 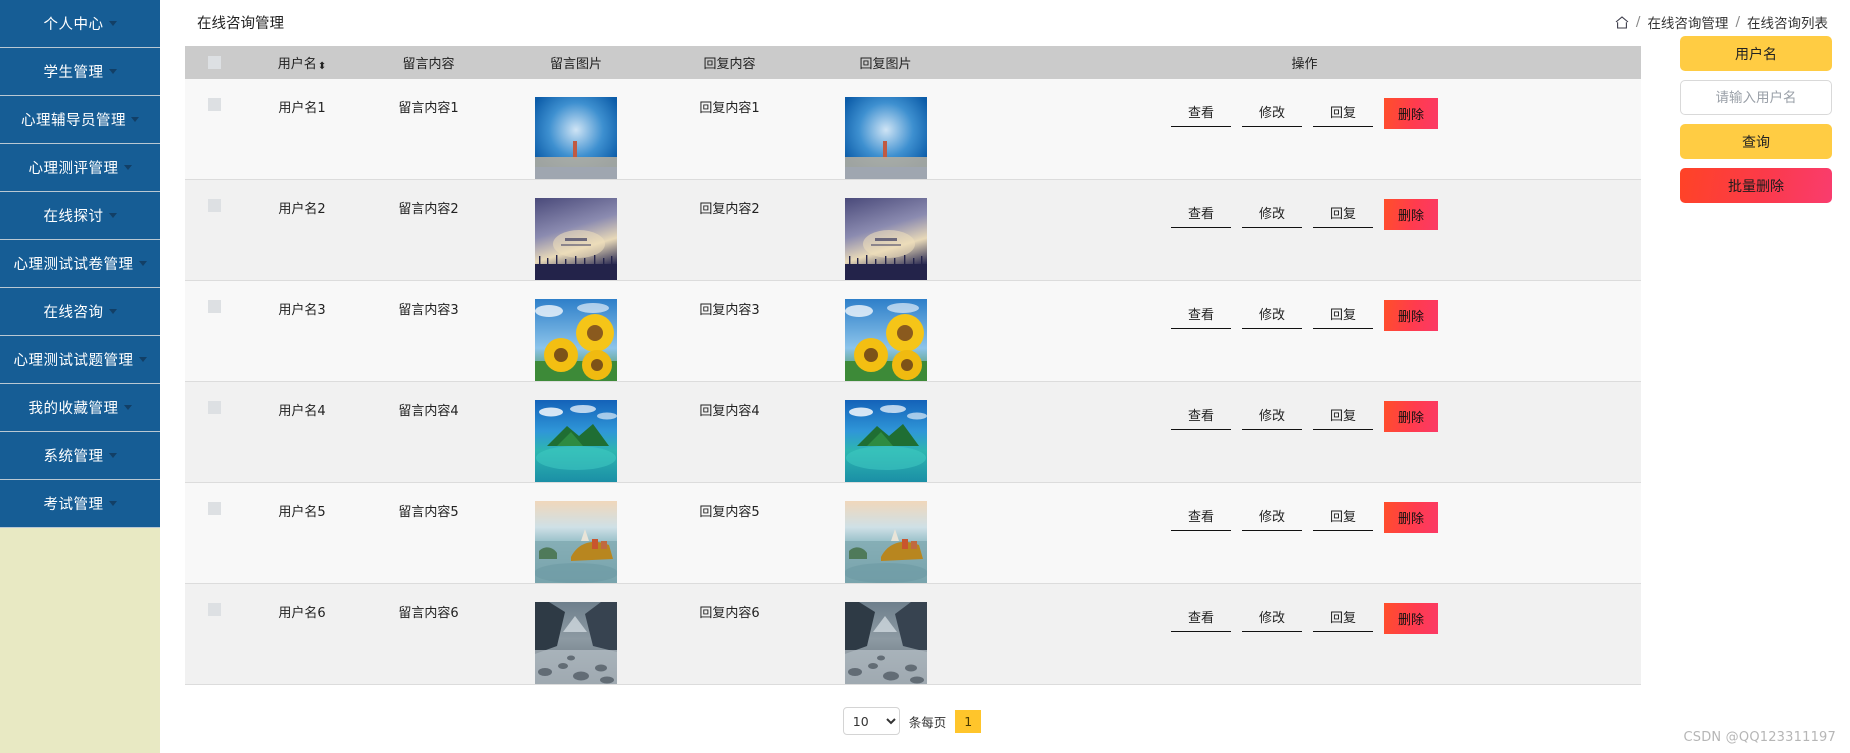 I want to click on cell-username: 用户名1, so click(x=302, y=108).